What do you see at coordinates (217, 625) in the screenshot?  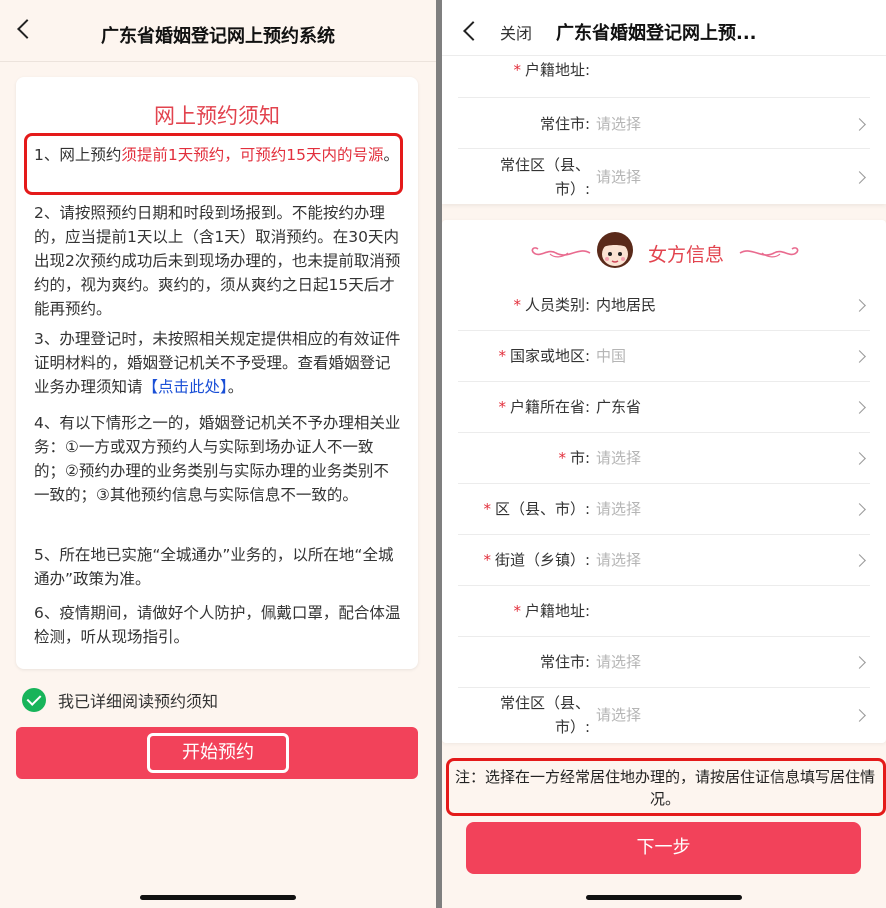 I see `notice-item-6: 6、疫情期间，请做好个人防护，佩戴口罩，配合体温检测，听从现场指引。` at bounding box center [217, 625].